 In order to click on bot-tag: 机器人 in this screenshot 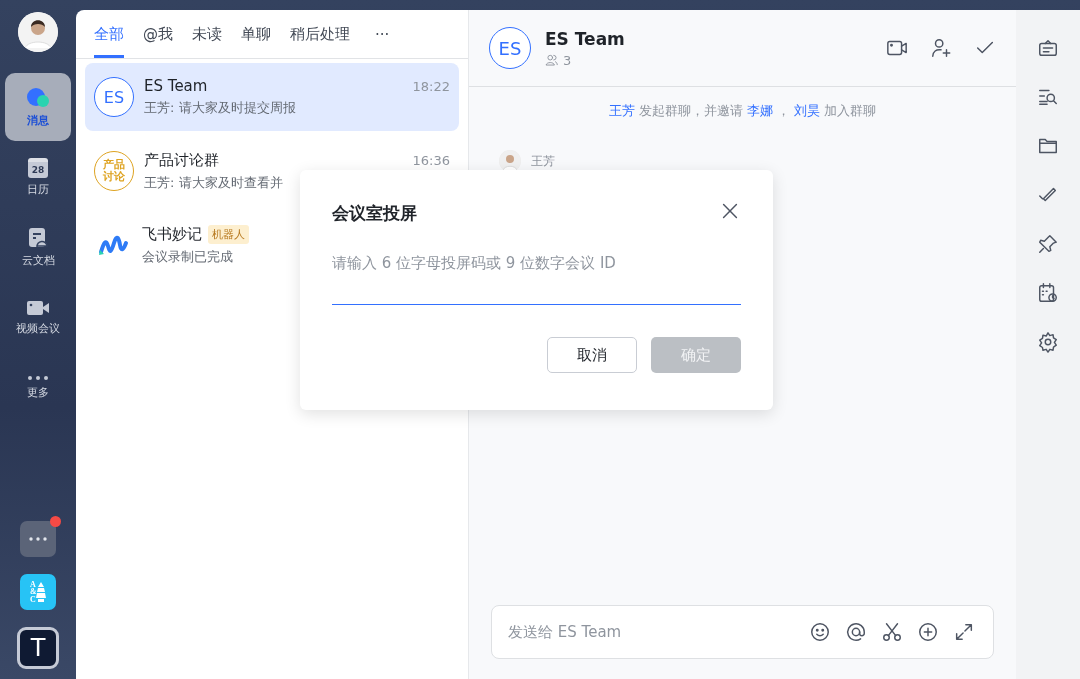, I will do `click(228, 234)`.